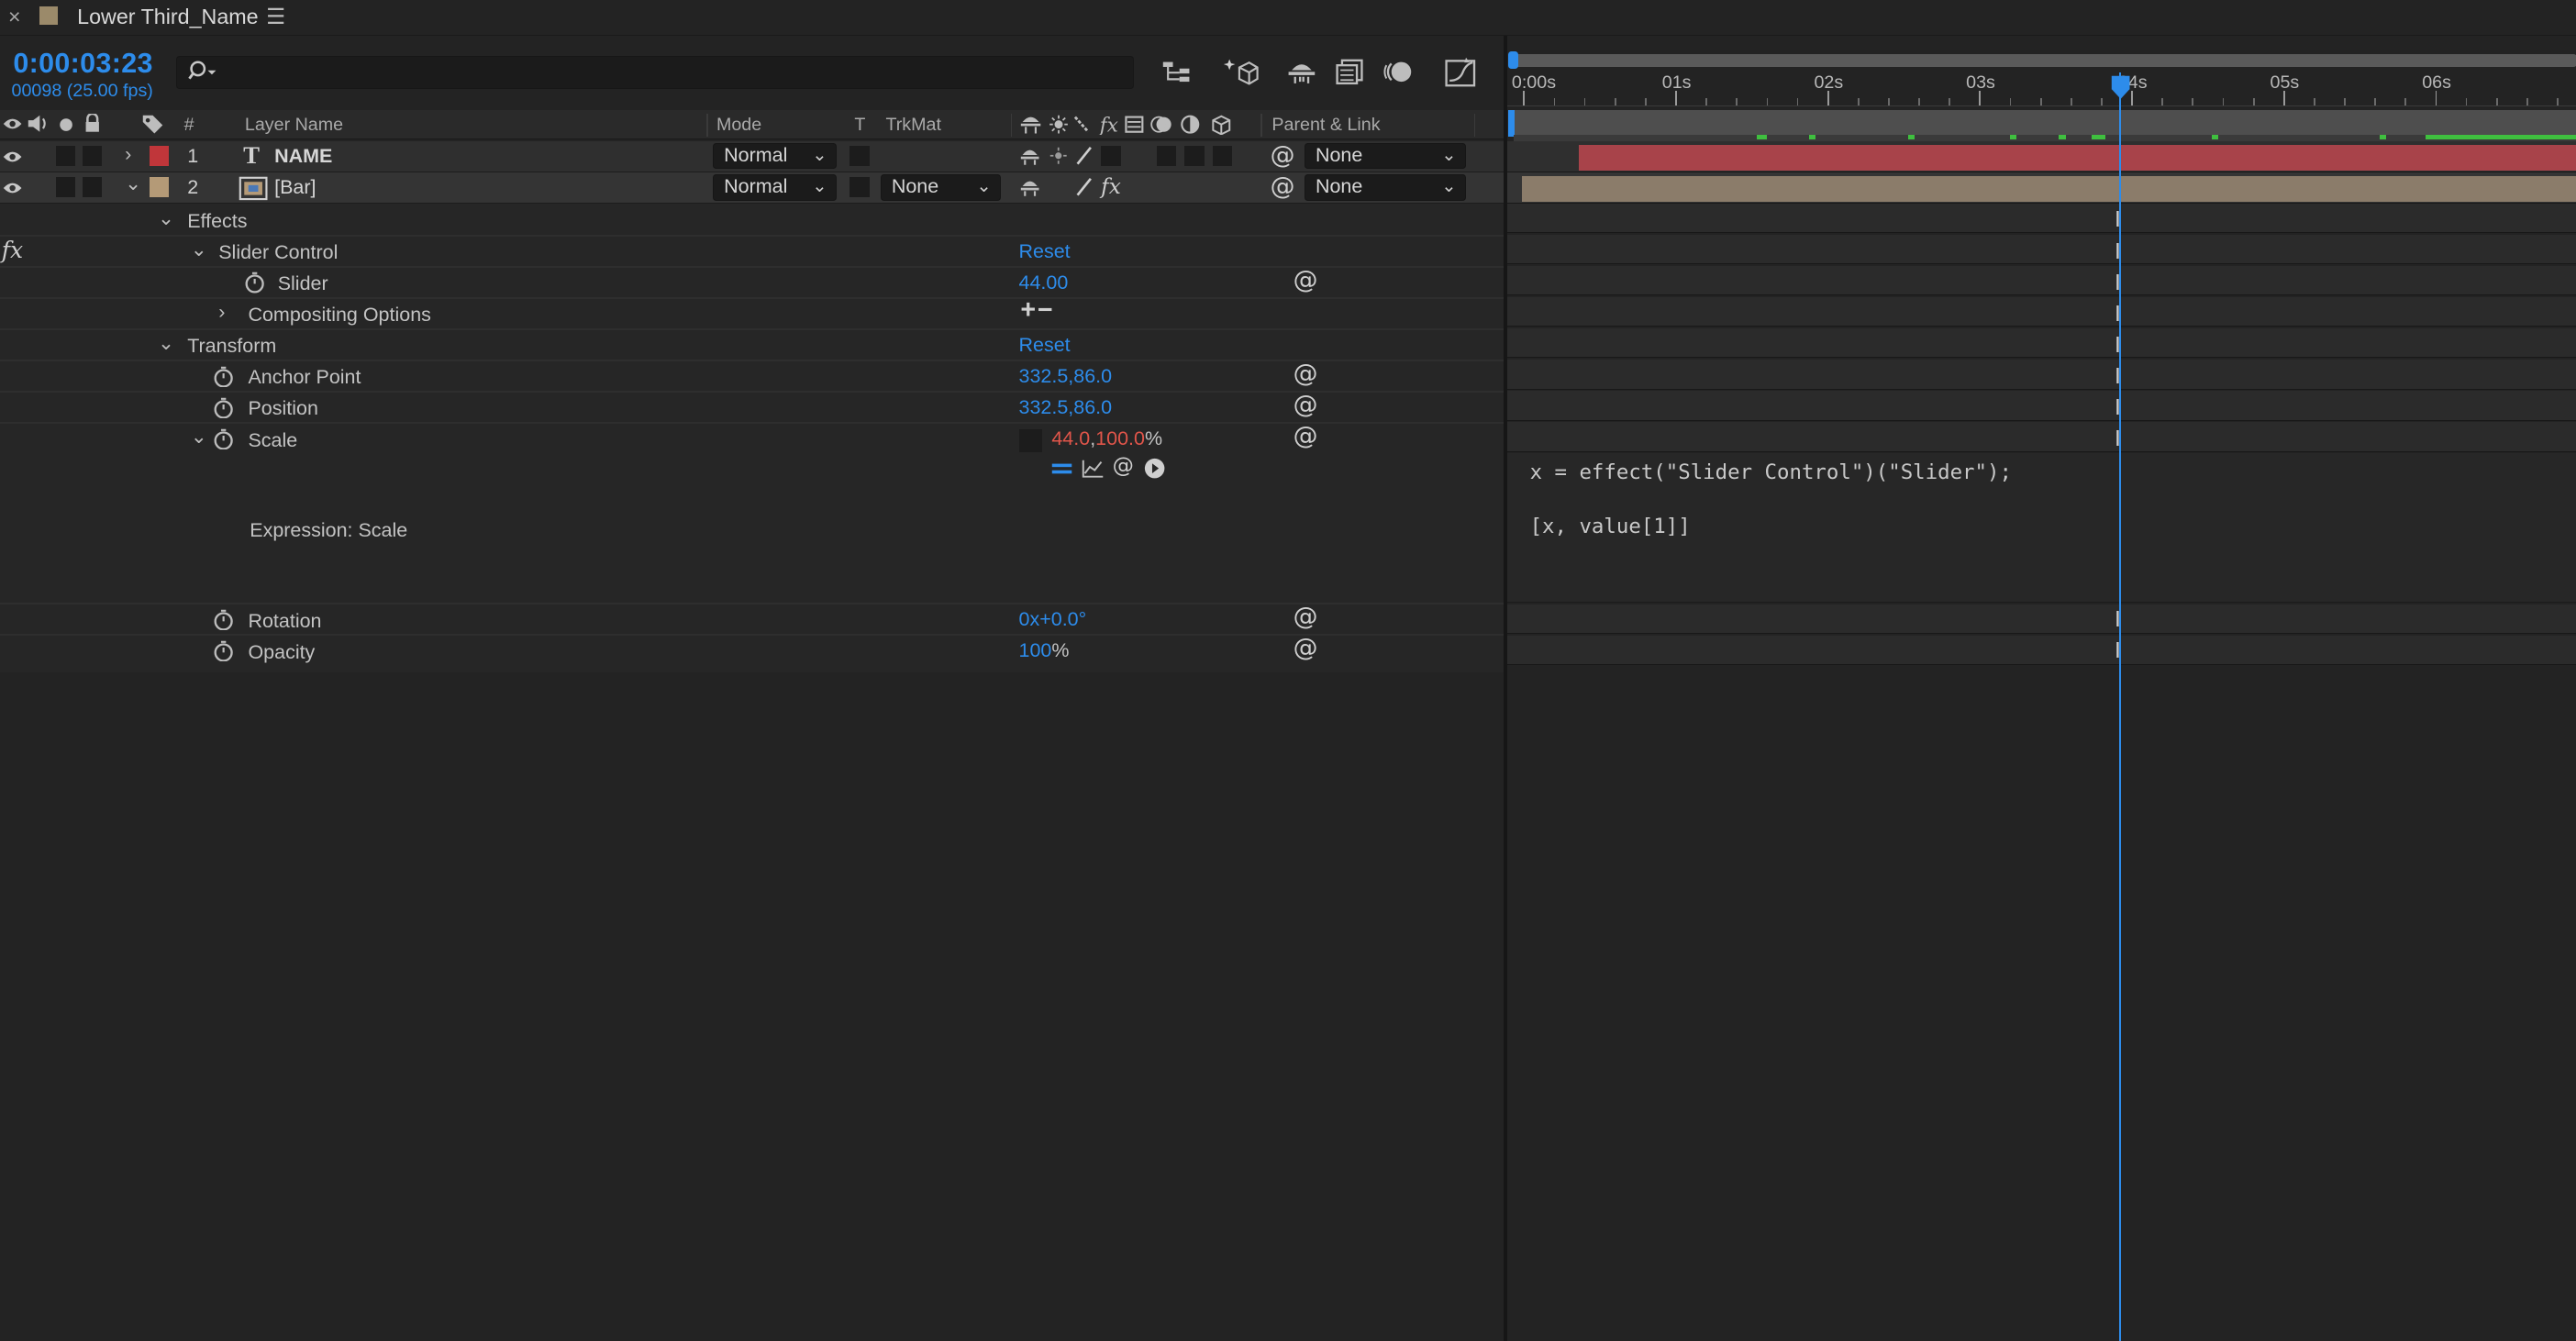  I want to click on column-trkmat: TrkMat, so click(913, 126).